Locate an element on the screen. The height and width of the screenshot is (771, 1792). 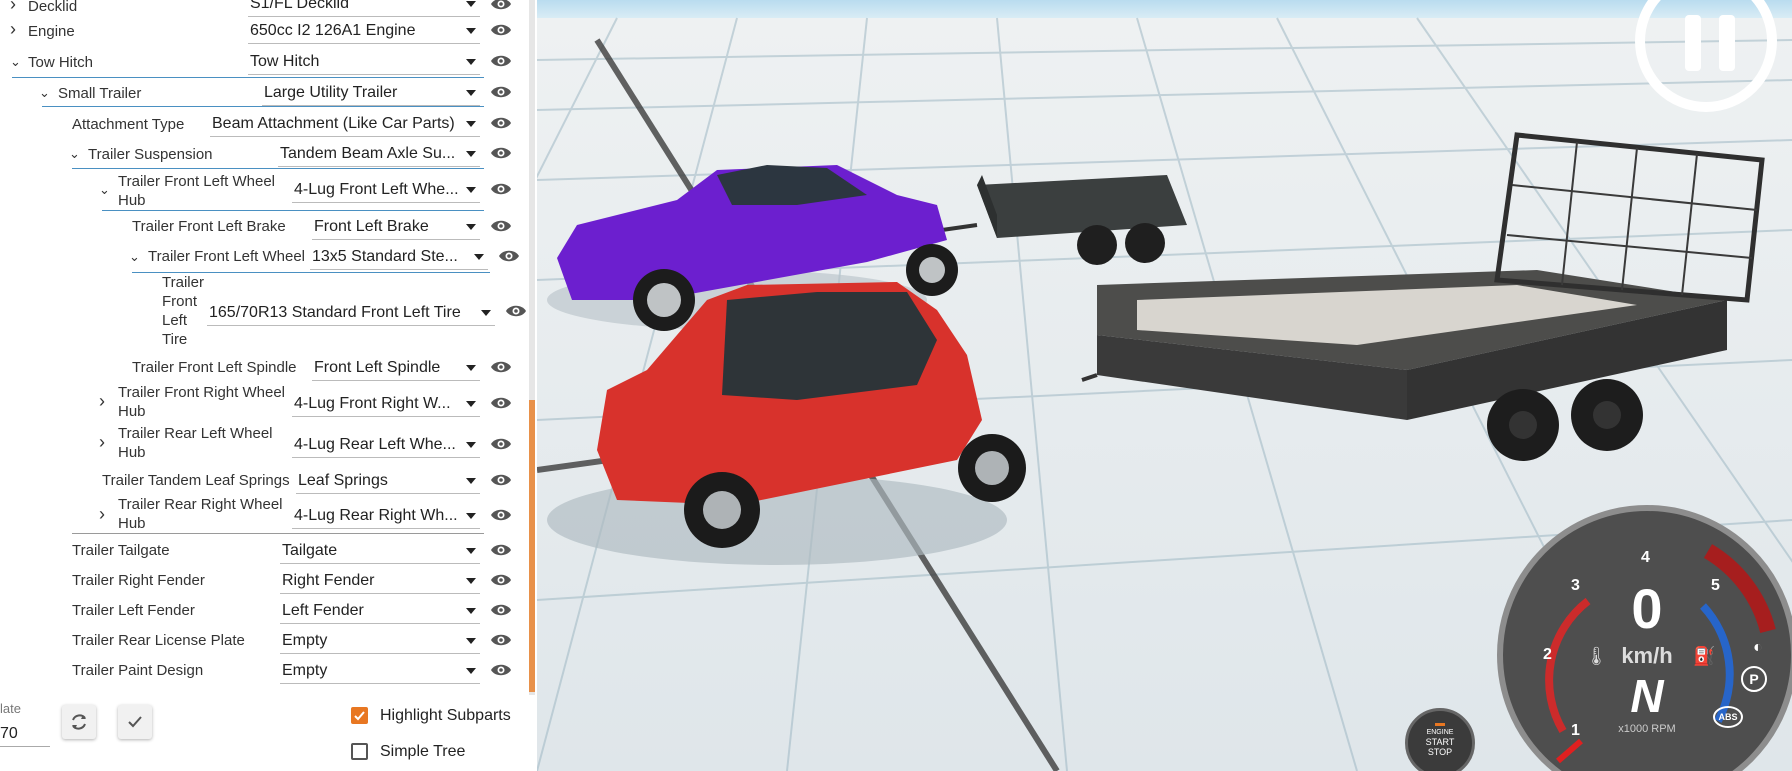
speedometer-gauge: 1 2 3 4 5 0 km/h N x1000 RPM 🌡 ⛽ P ABS ◐ is located at coordinates (1644, 638).